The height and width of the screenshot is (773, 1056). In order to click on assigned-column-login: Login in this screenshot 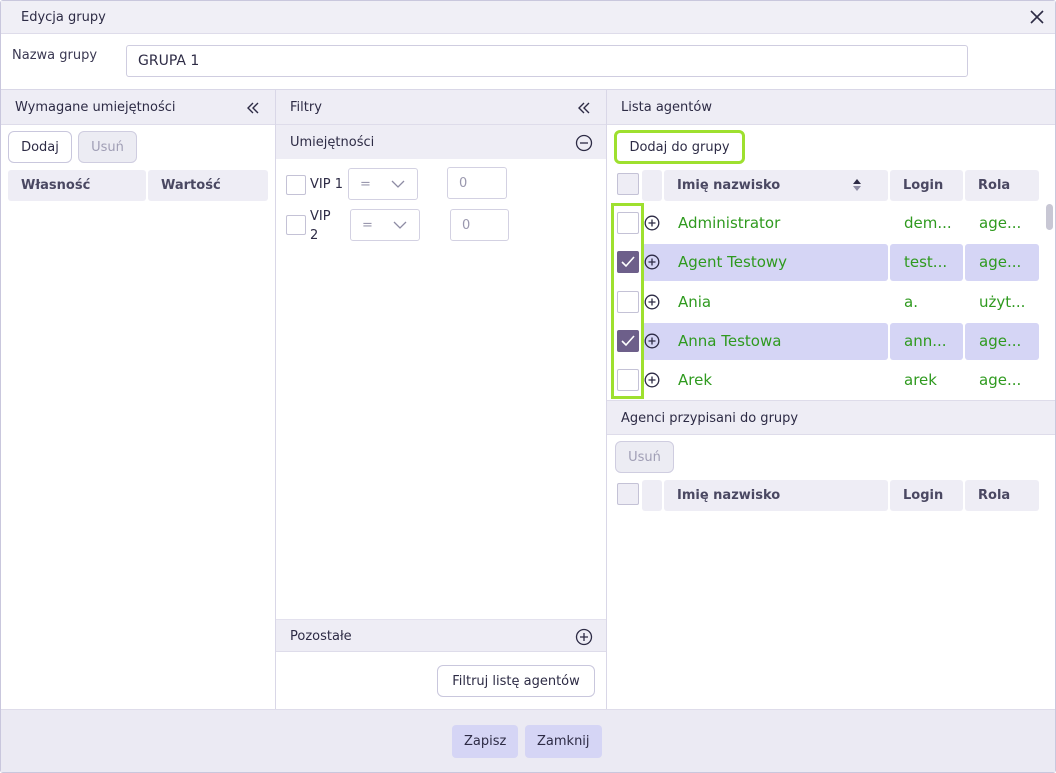, I will do `click(926, 495)`.